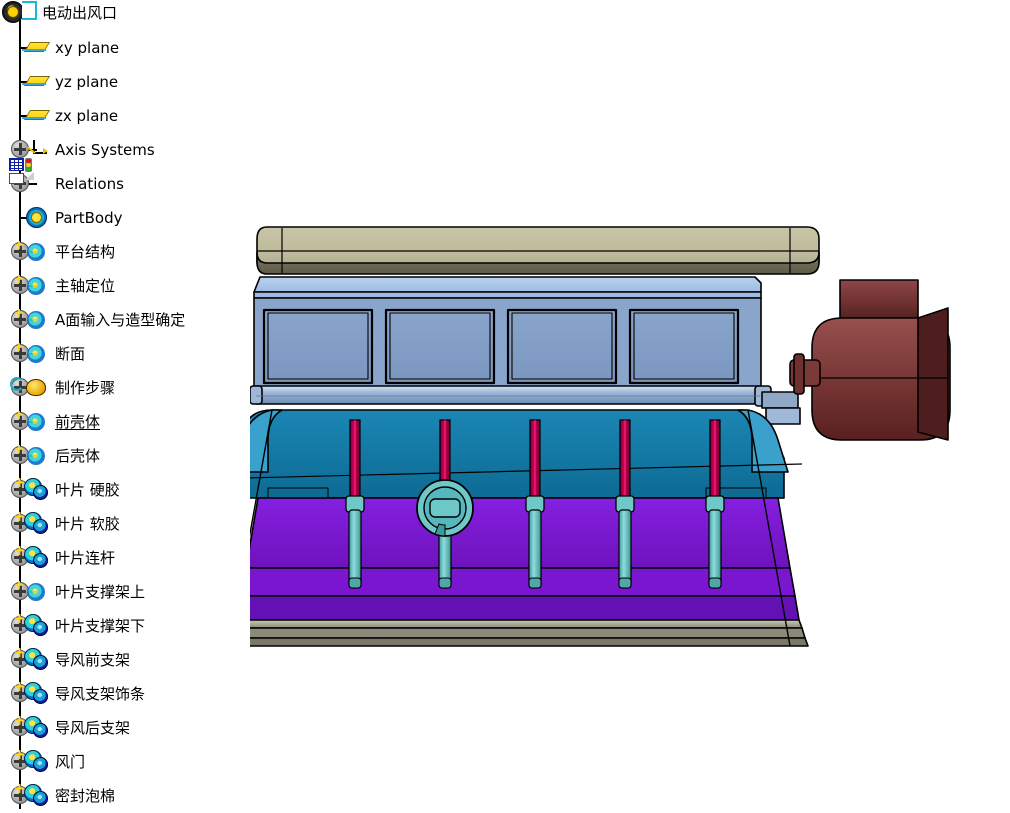  What do you see at coordinates (70, 761) in the screenshot?
I see `tree-item-label: 风门` at bounding box center [70, 761].